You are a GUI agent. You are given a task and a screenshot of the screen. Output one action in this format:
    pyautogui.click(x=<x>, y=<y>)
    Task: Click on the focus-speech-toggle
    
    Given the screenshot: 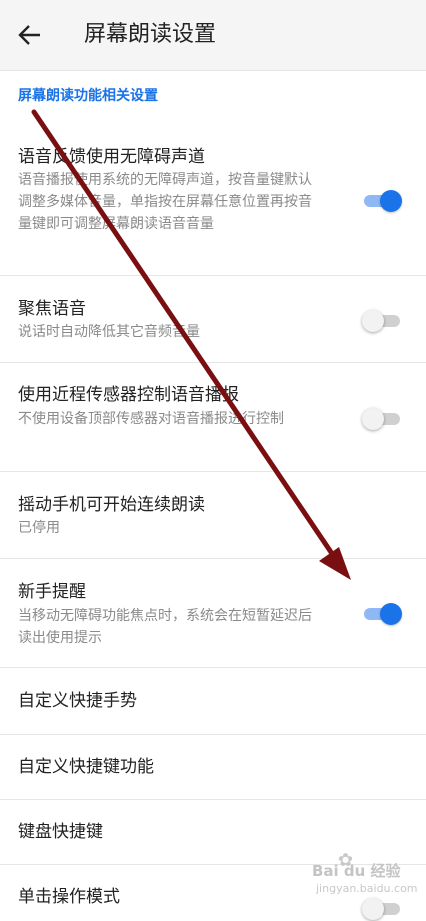 What is the action you would take?
    pyautogui.click(x=382, y=320)
    